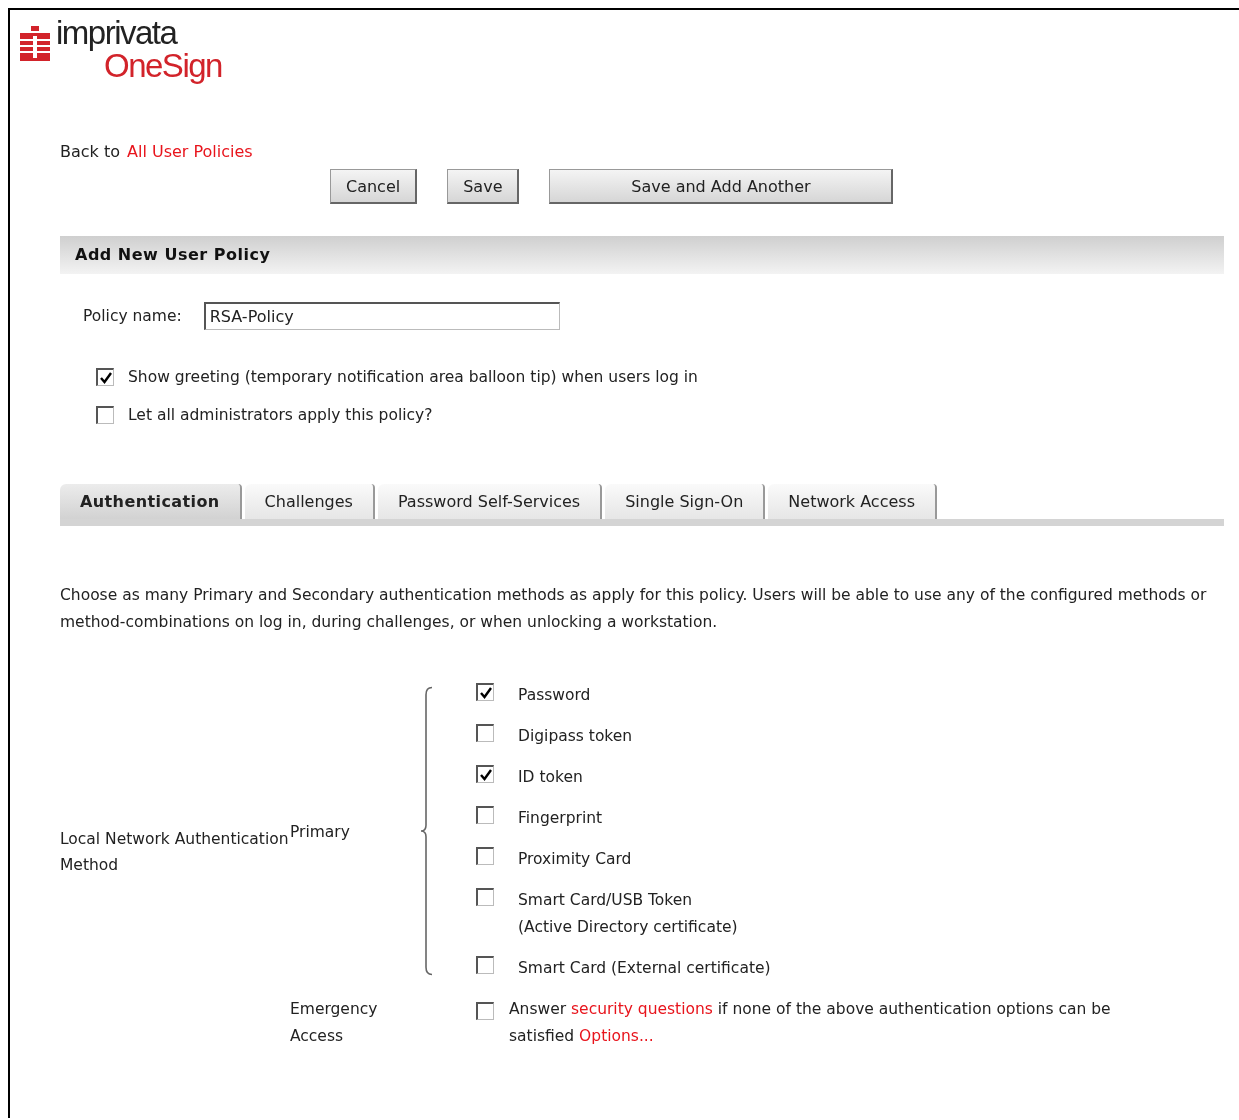  What do you see at coordinates (190, 151) in the screenshot?
I see `all-policies-link: All User Policies` at bounding box center [190, 151].